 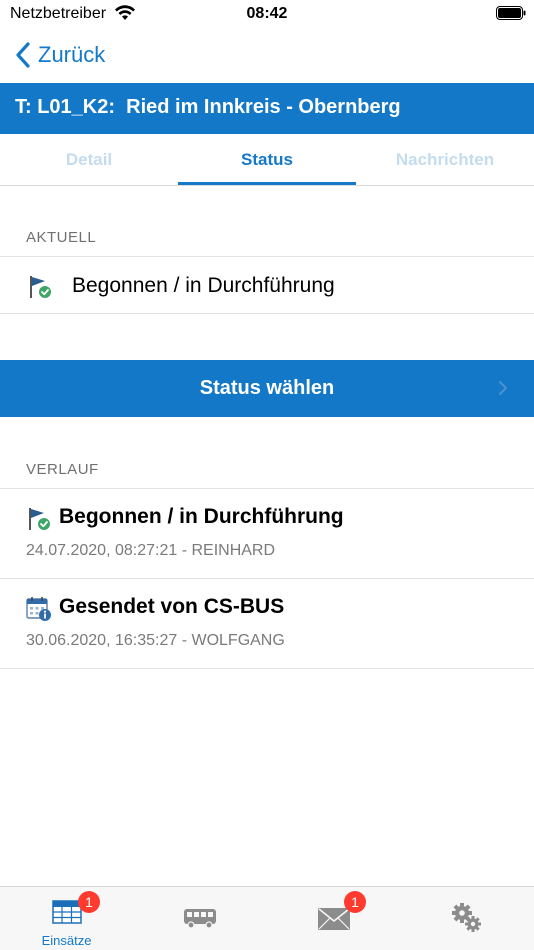 I want to click on tabbar-item-settings, so click(x=466, y=918).